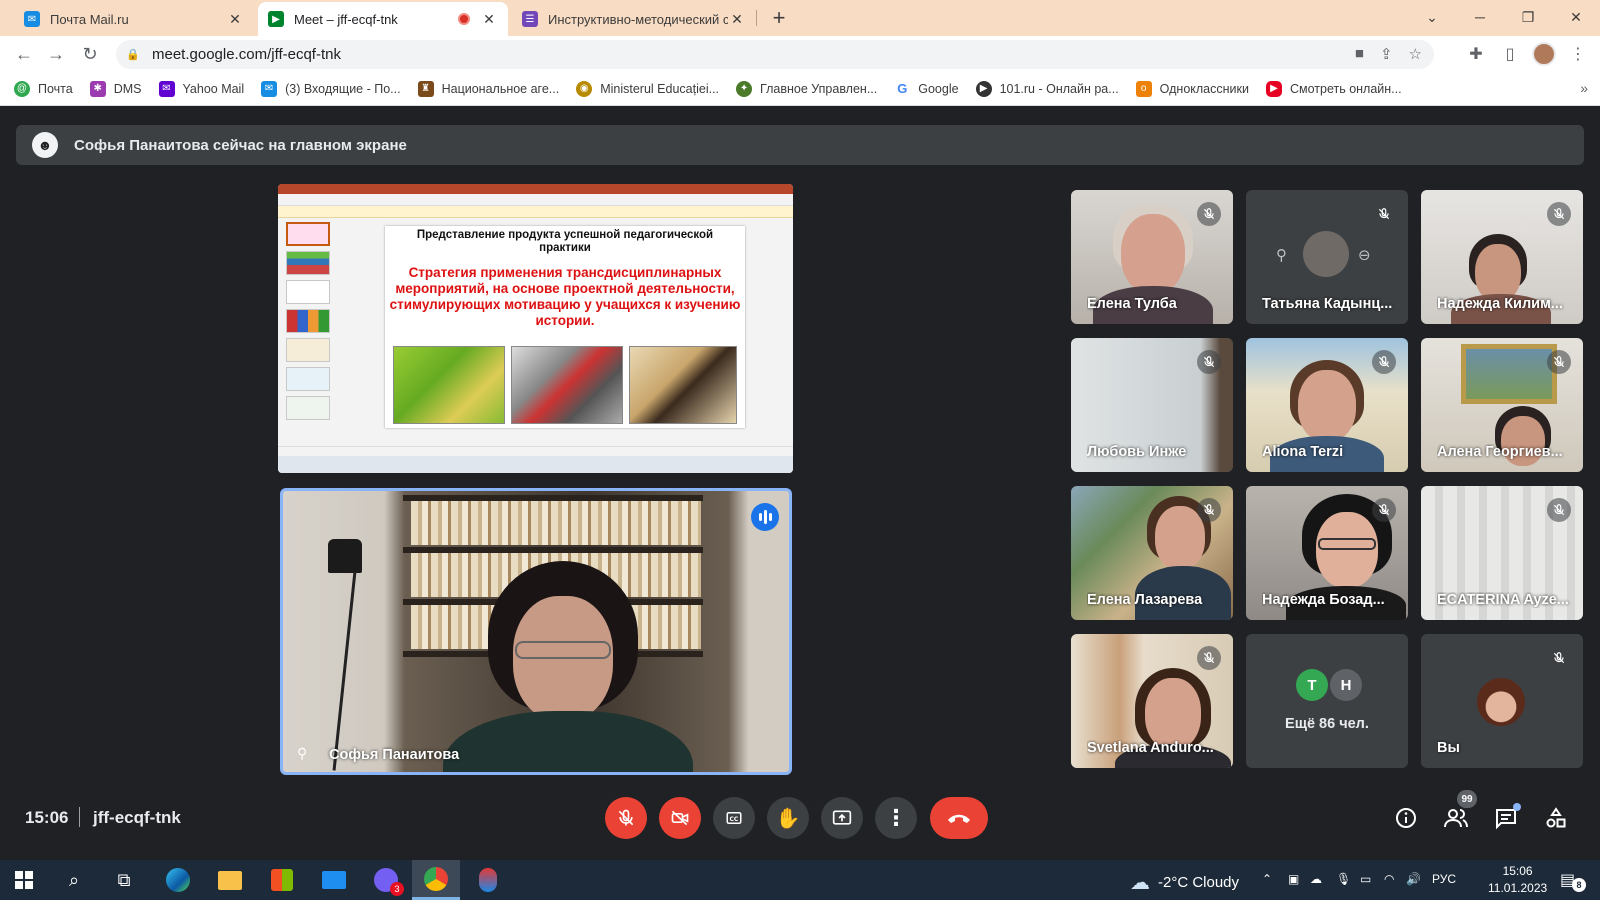 This screenshot has height=900, width=1600. What do you see at coordinates (775, 54) in the screenshot?
I see `address-bar: 🔒 meet.google.com/jff-ecqf-tnk ■ ⇪ ☆` at bounding box center [775, 54].